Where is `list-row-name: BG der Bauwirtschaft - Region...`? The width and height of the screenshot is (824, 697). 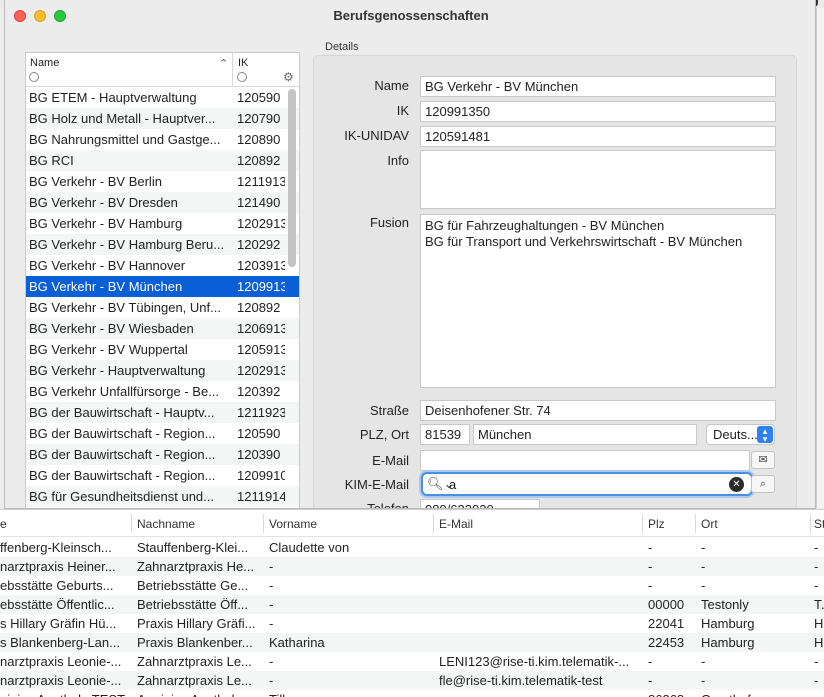 list-row-name: BG der Bauwirtschaft - Region... is located at coordinates (122, 454).